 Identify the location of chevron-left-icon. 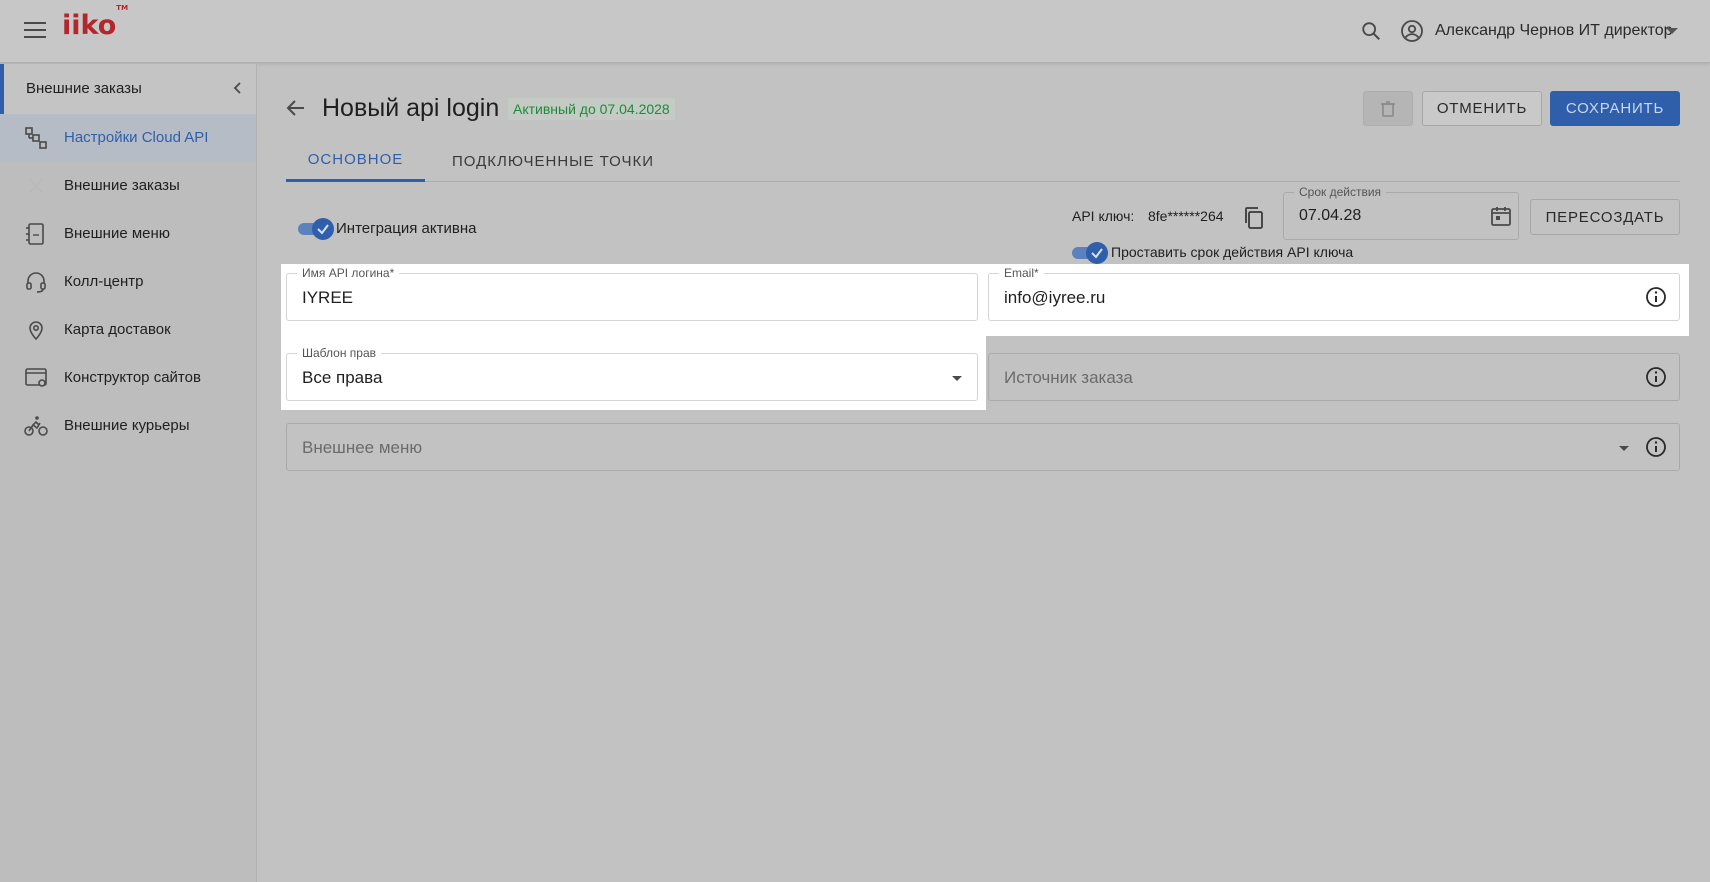
(238, 88).